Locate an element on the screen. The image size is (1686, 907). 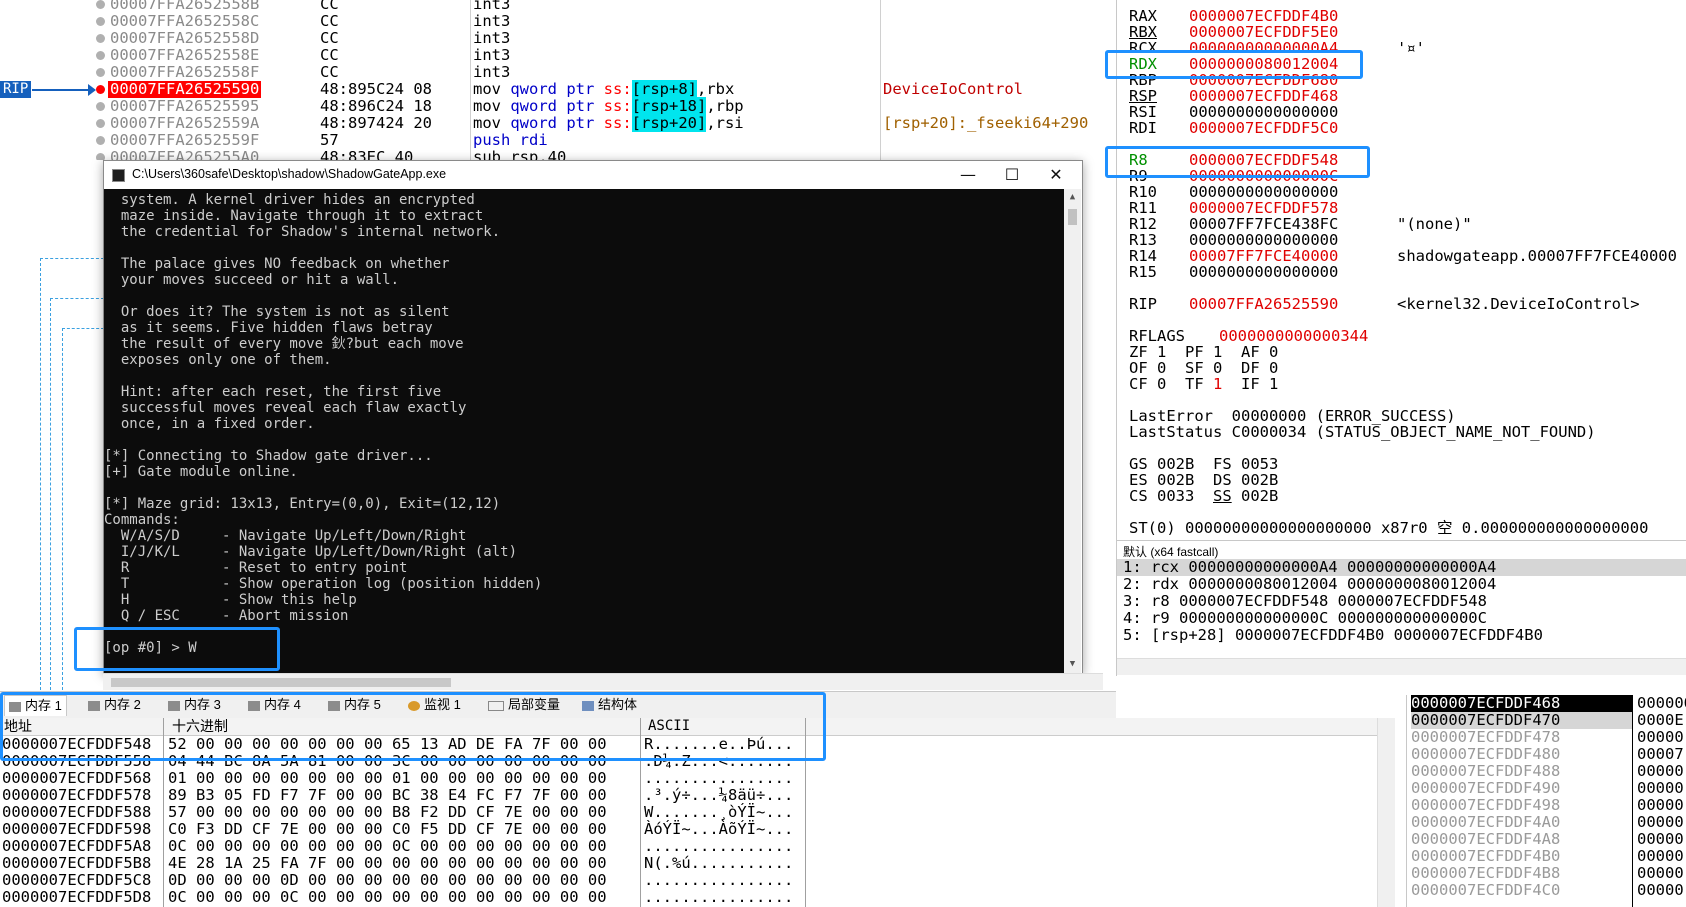
disasm-instruction: push rdi is located at coordinates (510, 140).